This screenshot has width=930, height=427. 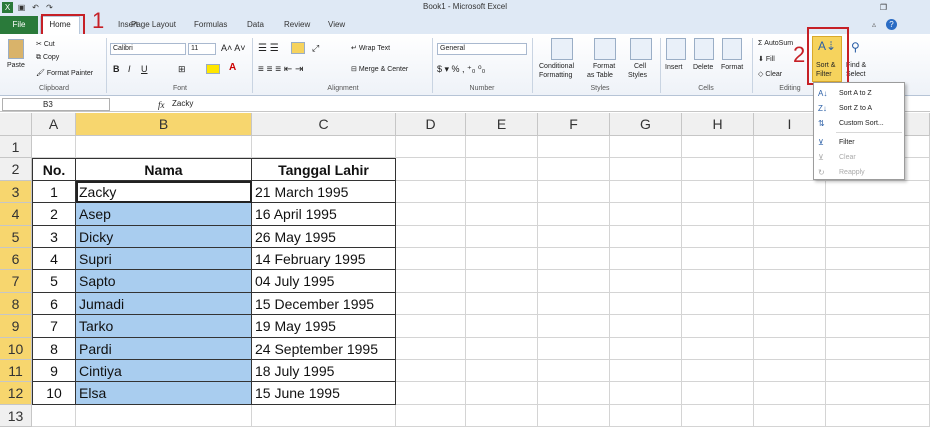 I want to click on row-header-11: 11, so click(x=16, y=371).